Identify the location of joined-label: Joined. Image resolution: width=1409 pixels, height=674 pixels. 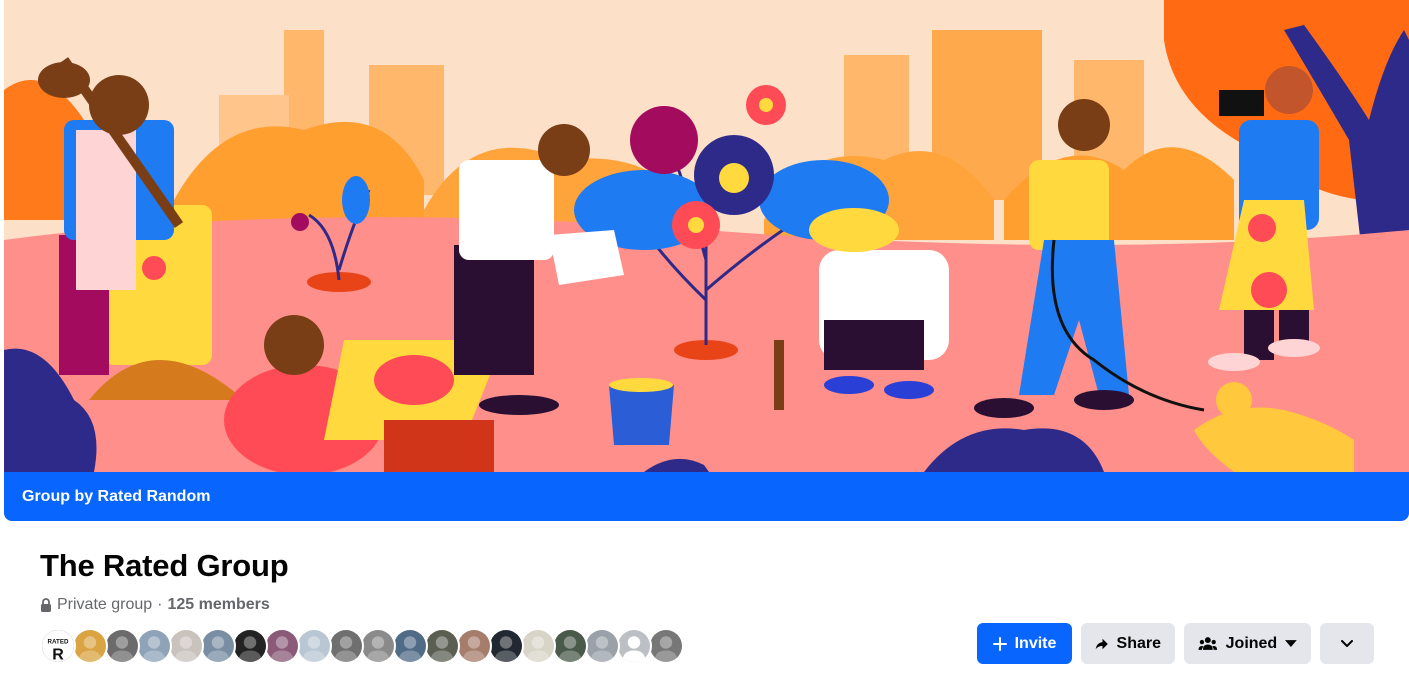
(1251, 643).